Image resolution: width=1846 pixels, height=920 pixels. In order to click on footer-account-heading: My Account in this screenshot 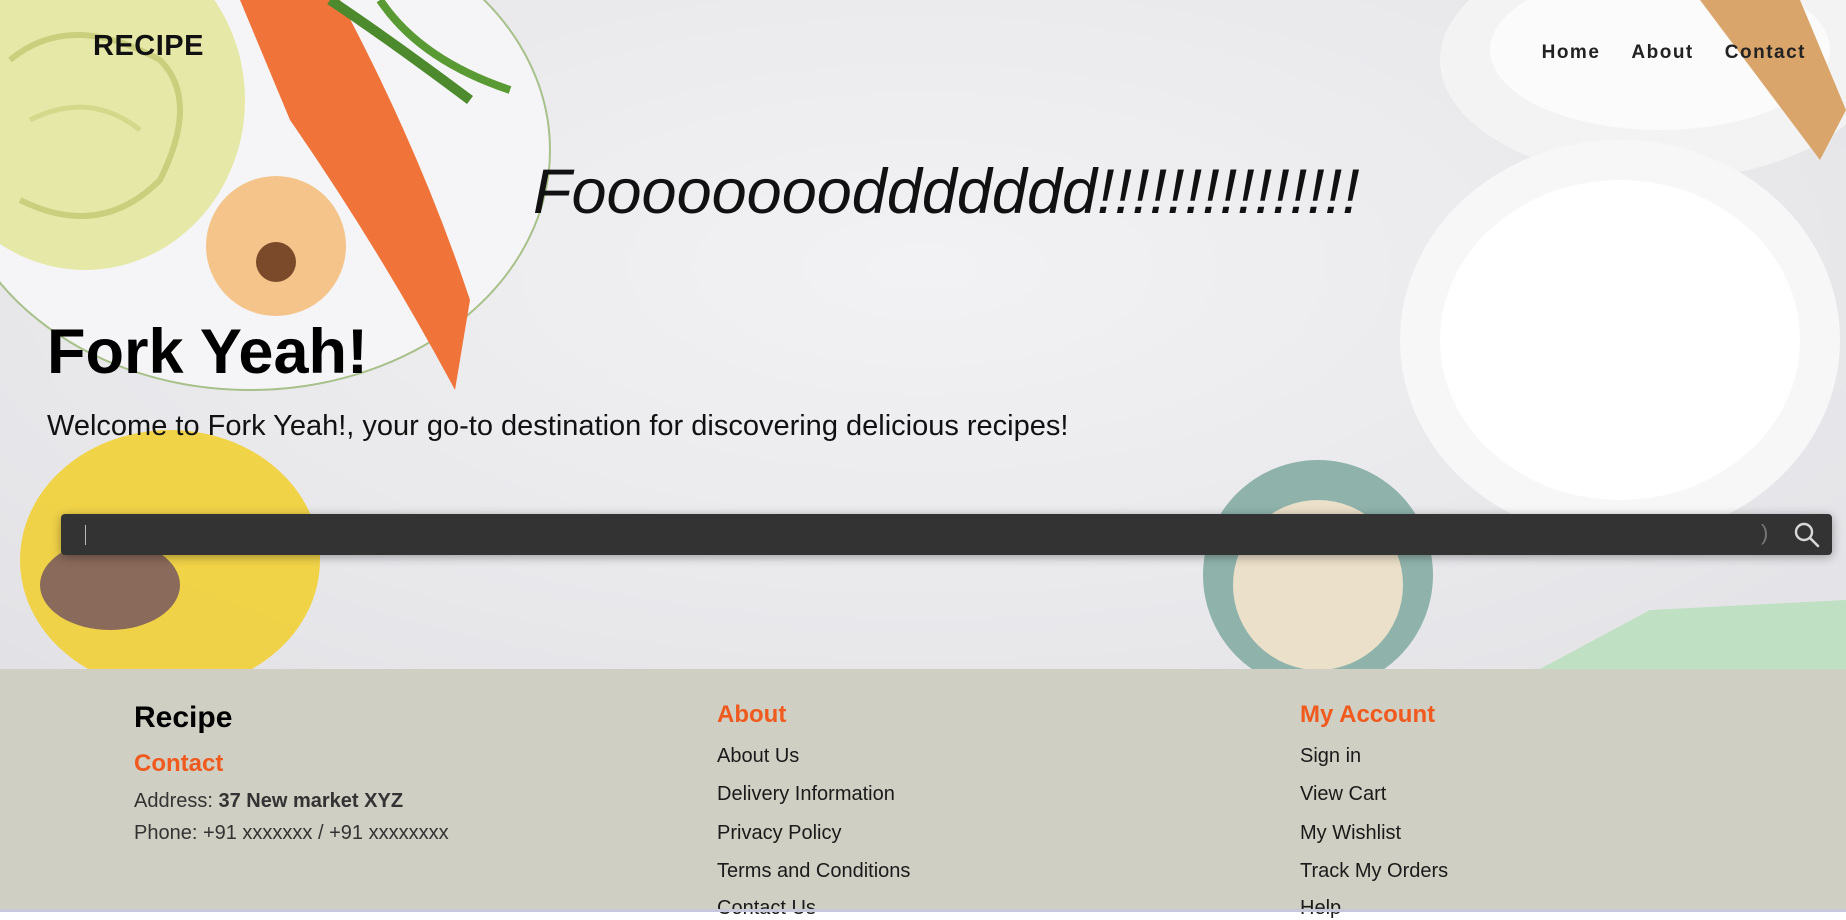, I will do `click(1368, 714)`.